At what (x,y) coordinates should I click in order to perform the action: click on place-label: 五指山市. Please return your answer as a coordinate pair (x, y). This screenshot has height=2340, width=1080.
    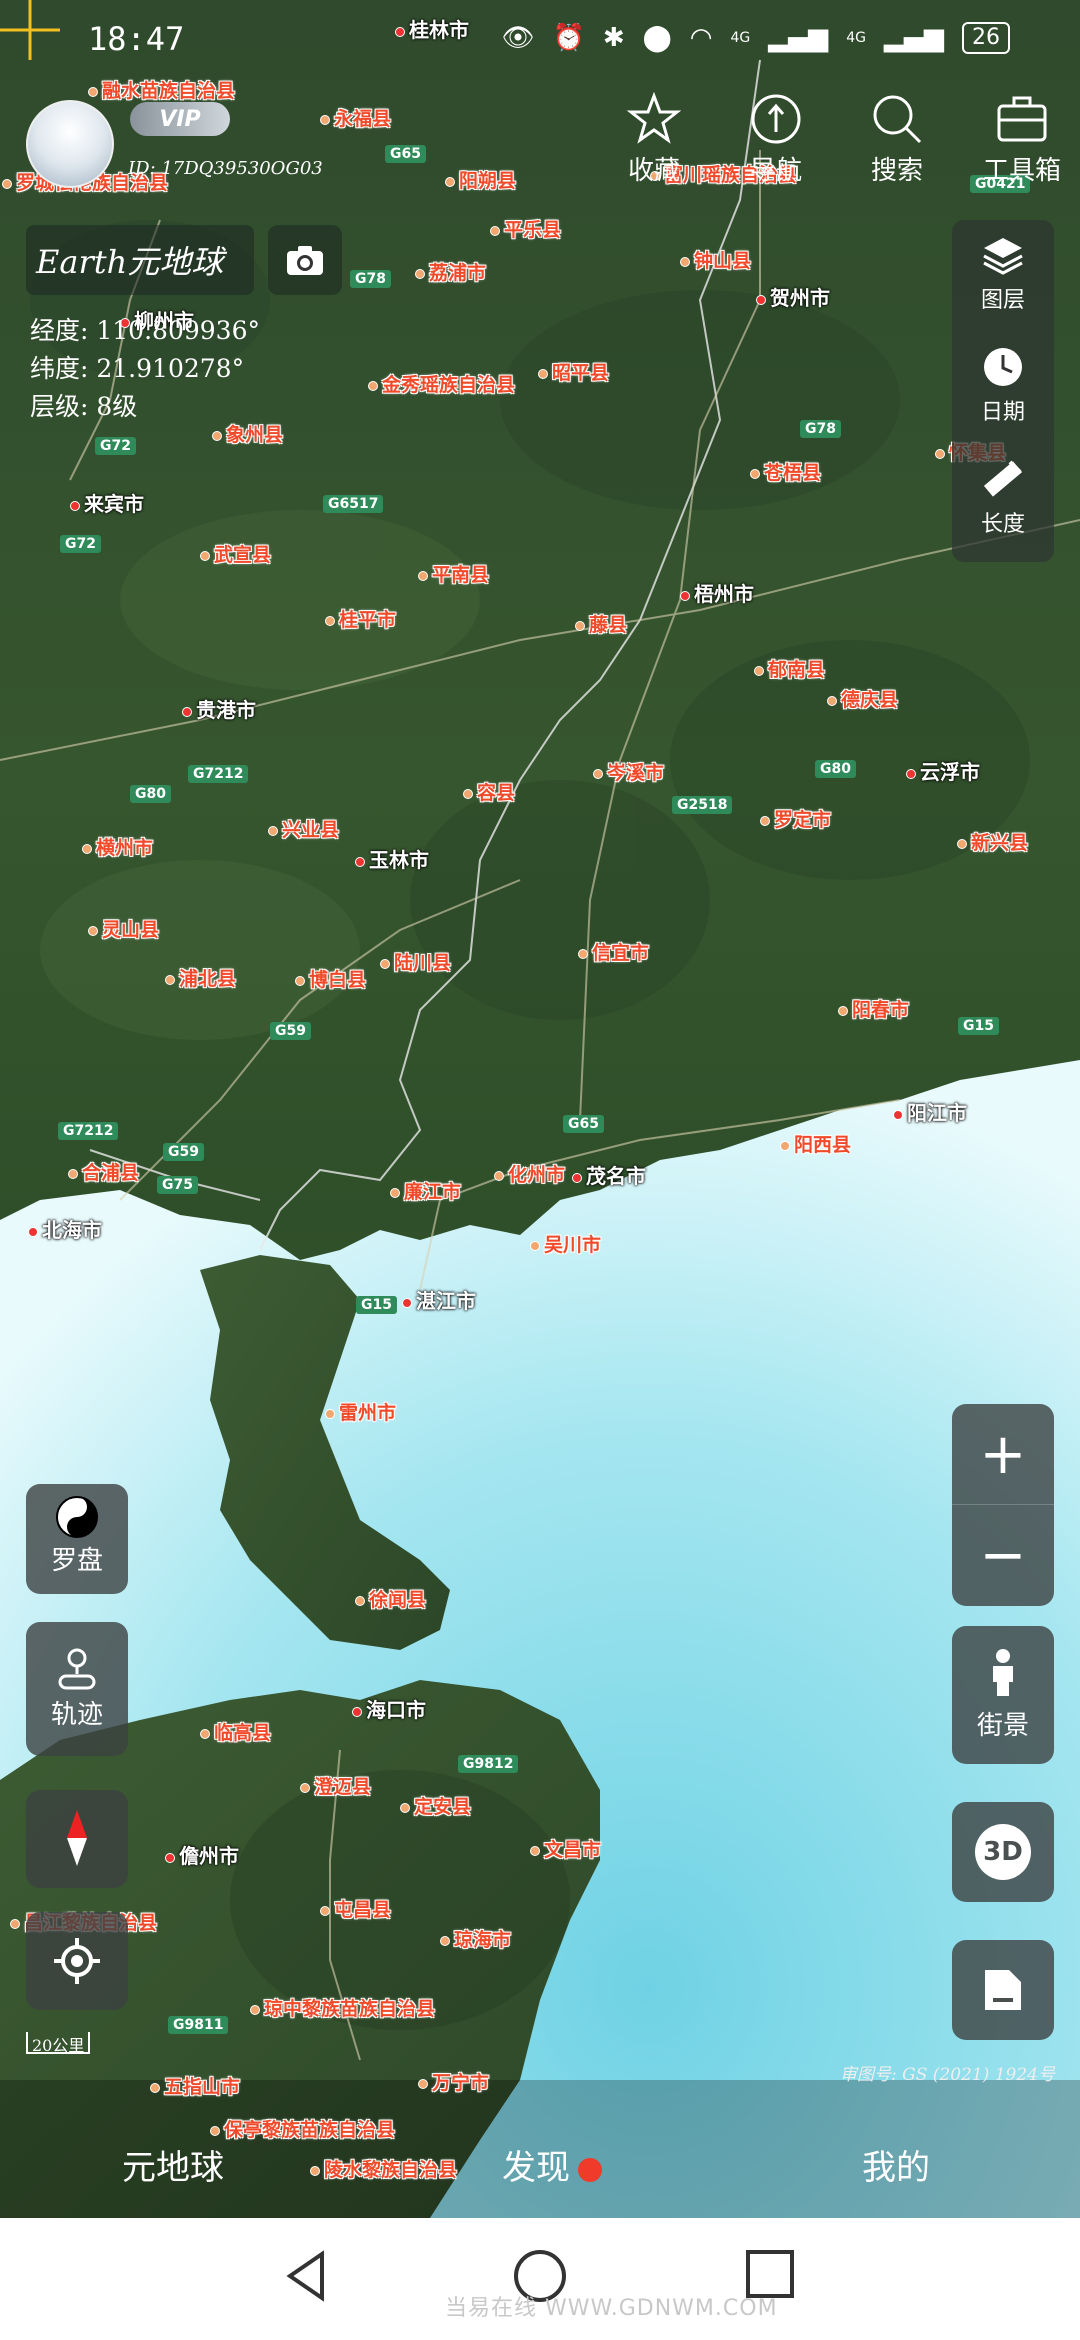
    Looking at the image, I should click on (195, 2085).